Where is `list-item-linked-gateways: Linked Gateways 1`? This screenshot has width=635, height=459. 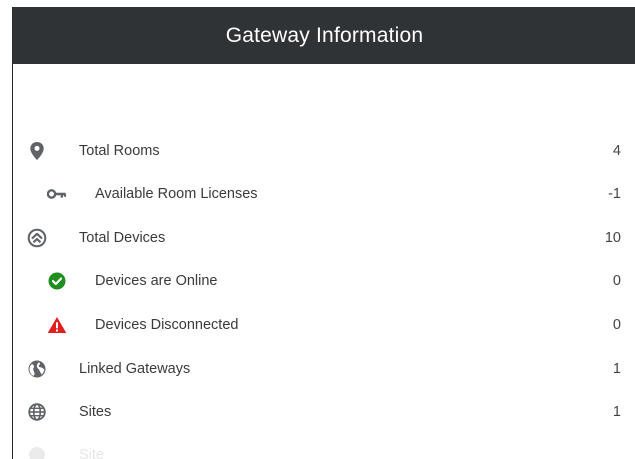 list-item-linked-gateways: Linked Gateways 1 is located at coordinates (324, 369).